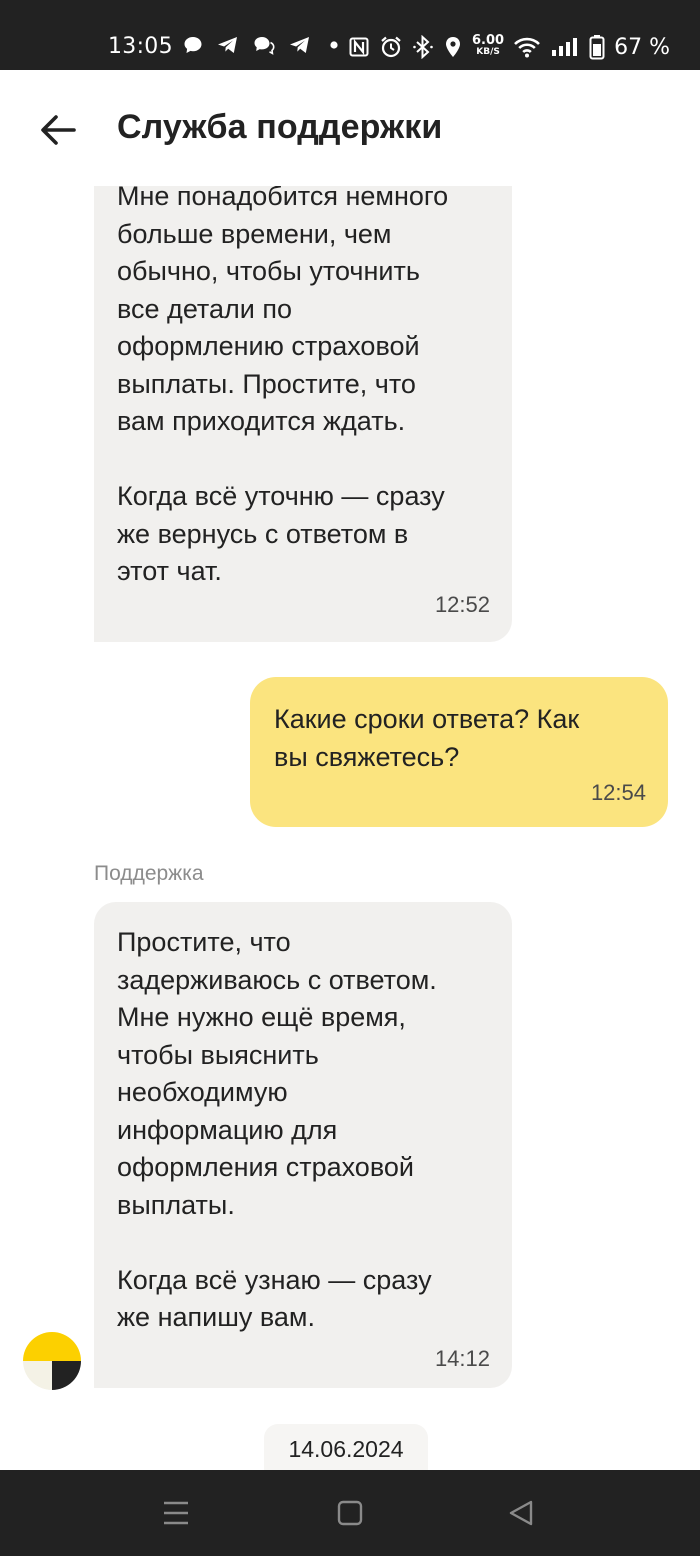 The width and height of the screenshot is (700, 1556). Describe the element at coordinates (334, 45) in the screenshot. I see `dot-icon` at that location.